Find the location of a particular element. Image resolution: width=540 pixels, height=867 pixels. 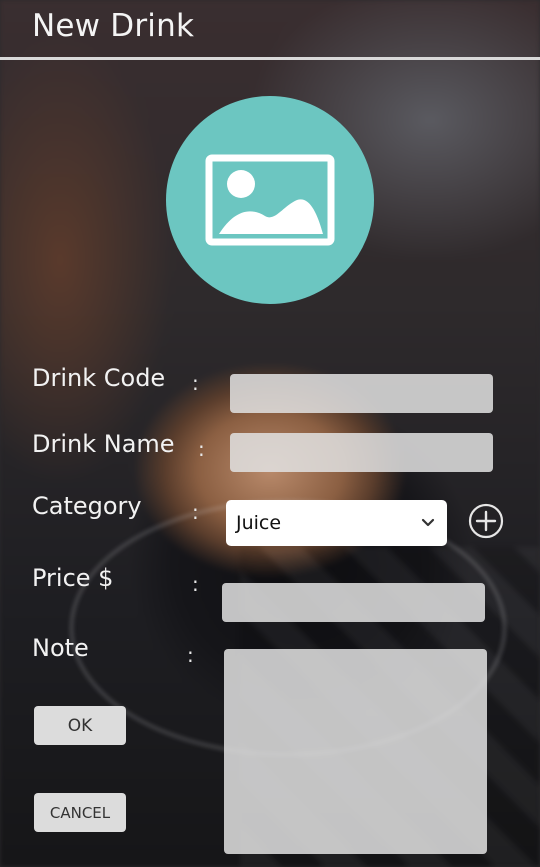

image-placeholder-icon is located at coordinates (270, 200).